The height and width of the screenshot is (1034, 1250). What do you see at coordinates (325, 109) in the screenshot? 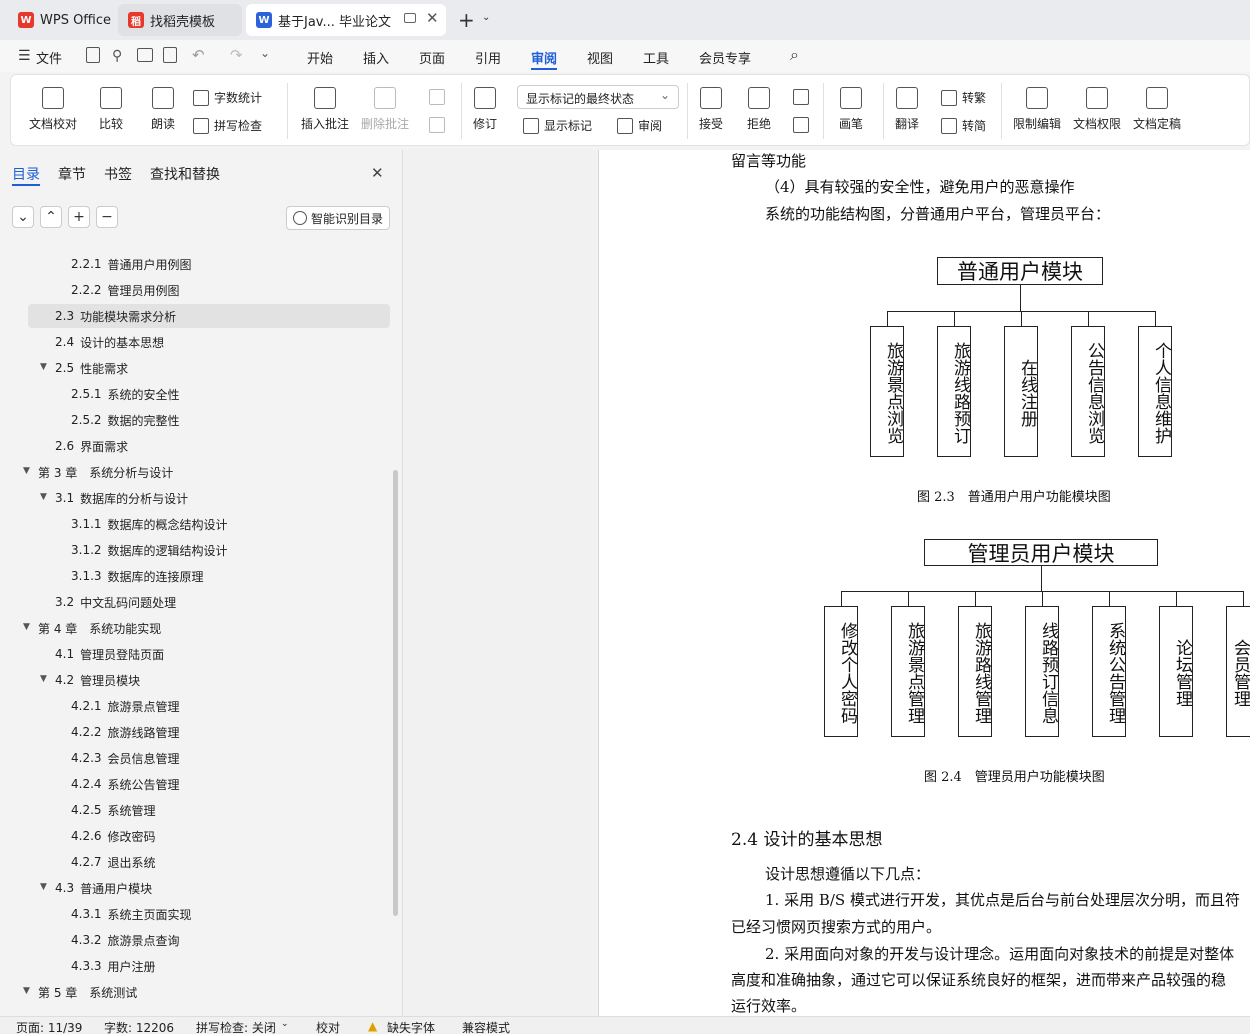
I see `insert-comment-button: 插入批注` at bounding box center [325, 109].